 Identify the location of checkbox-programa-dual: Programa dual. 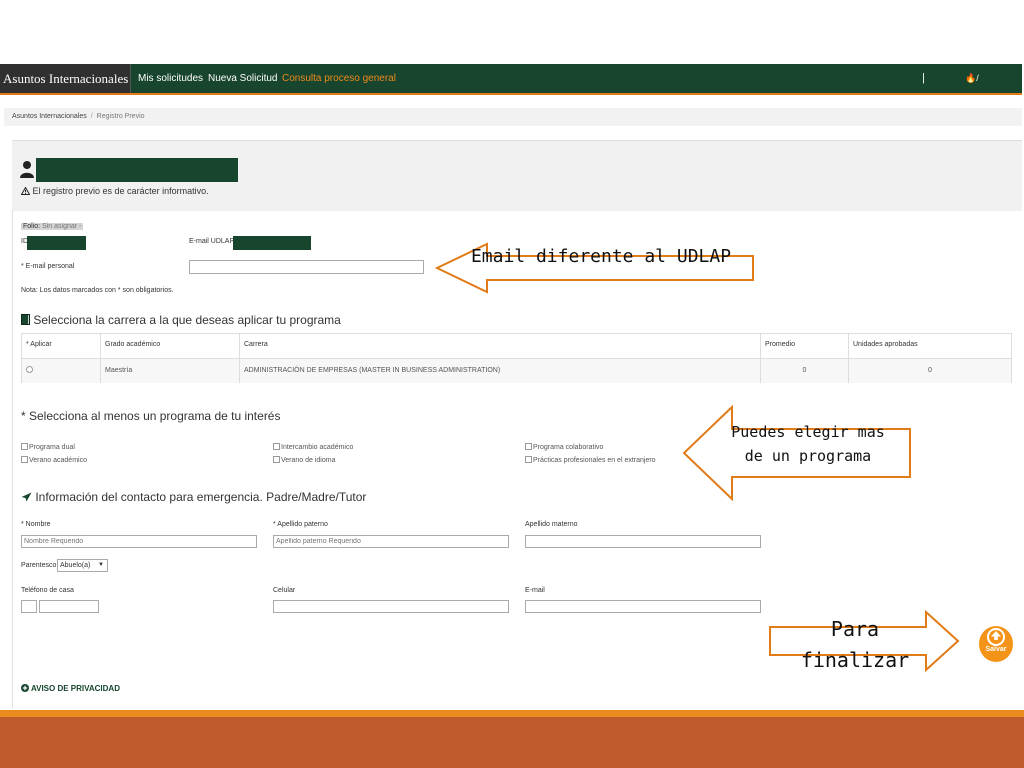
(48, 447).